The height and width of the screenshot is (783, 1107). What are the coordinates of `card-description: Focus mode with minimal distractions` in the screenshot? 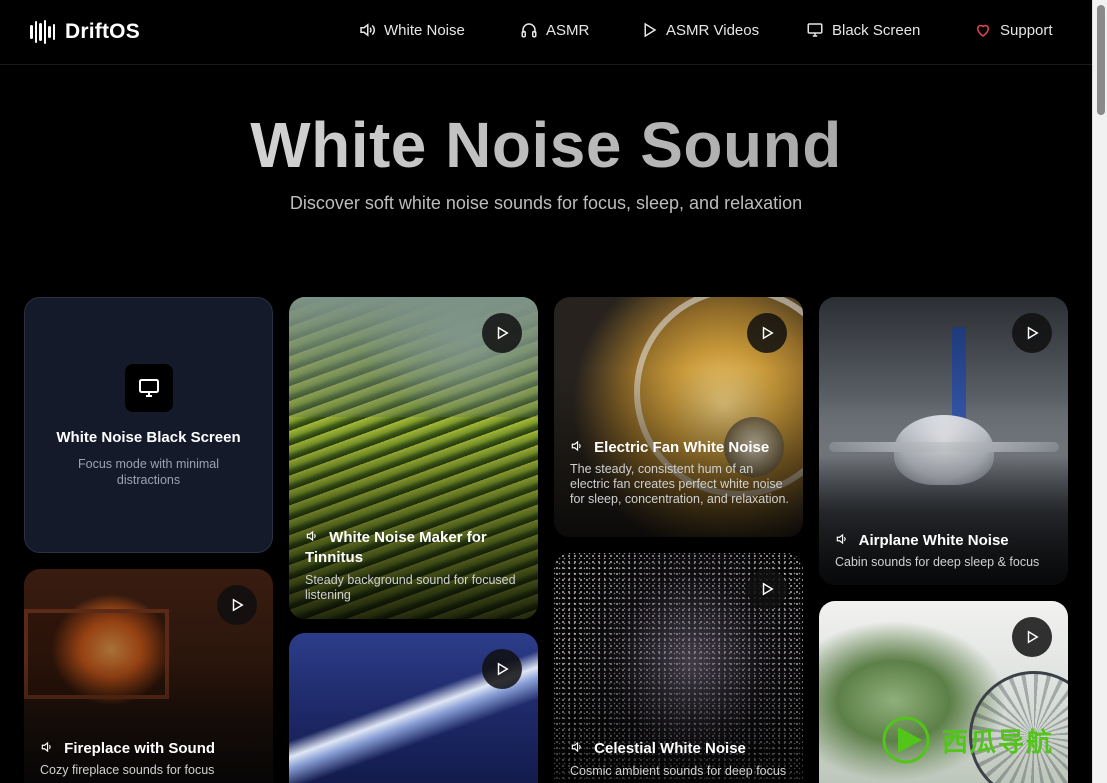 It's located at (148, 472).